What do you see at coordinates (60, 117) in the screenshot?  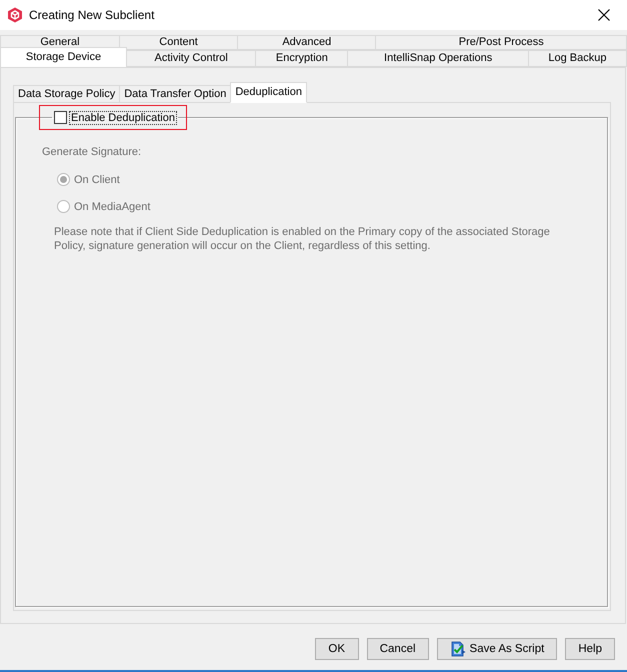 I see `checkbox` at bounding box center [60, 117].